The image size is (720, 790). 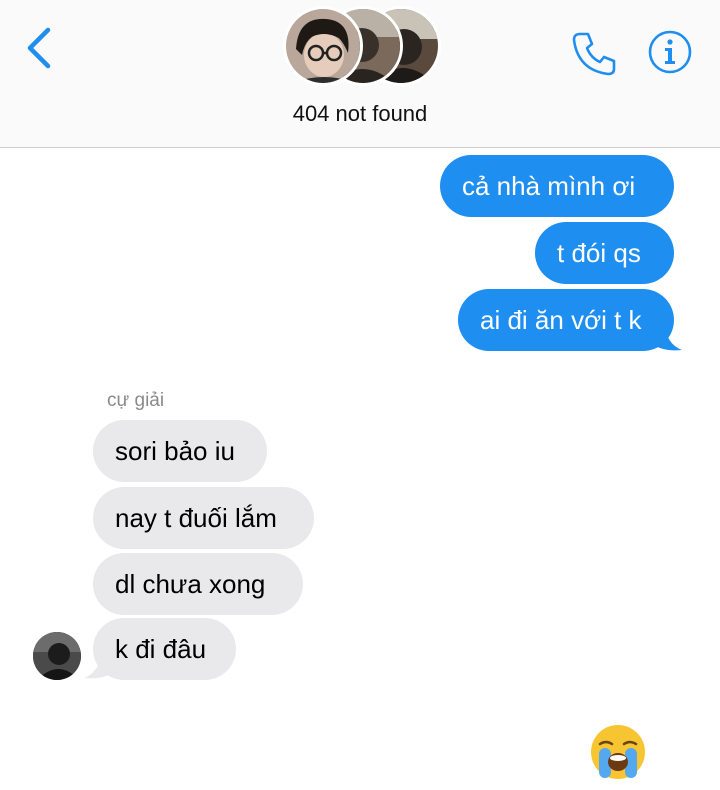 I want to click on phone-icon, so click(x=594, y=54).